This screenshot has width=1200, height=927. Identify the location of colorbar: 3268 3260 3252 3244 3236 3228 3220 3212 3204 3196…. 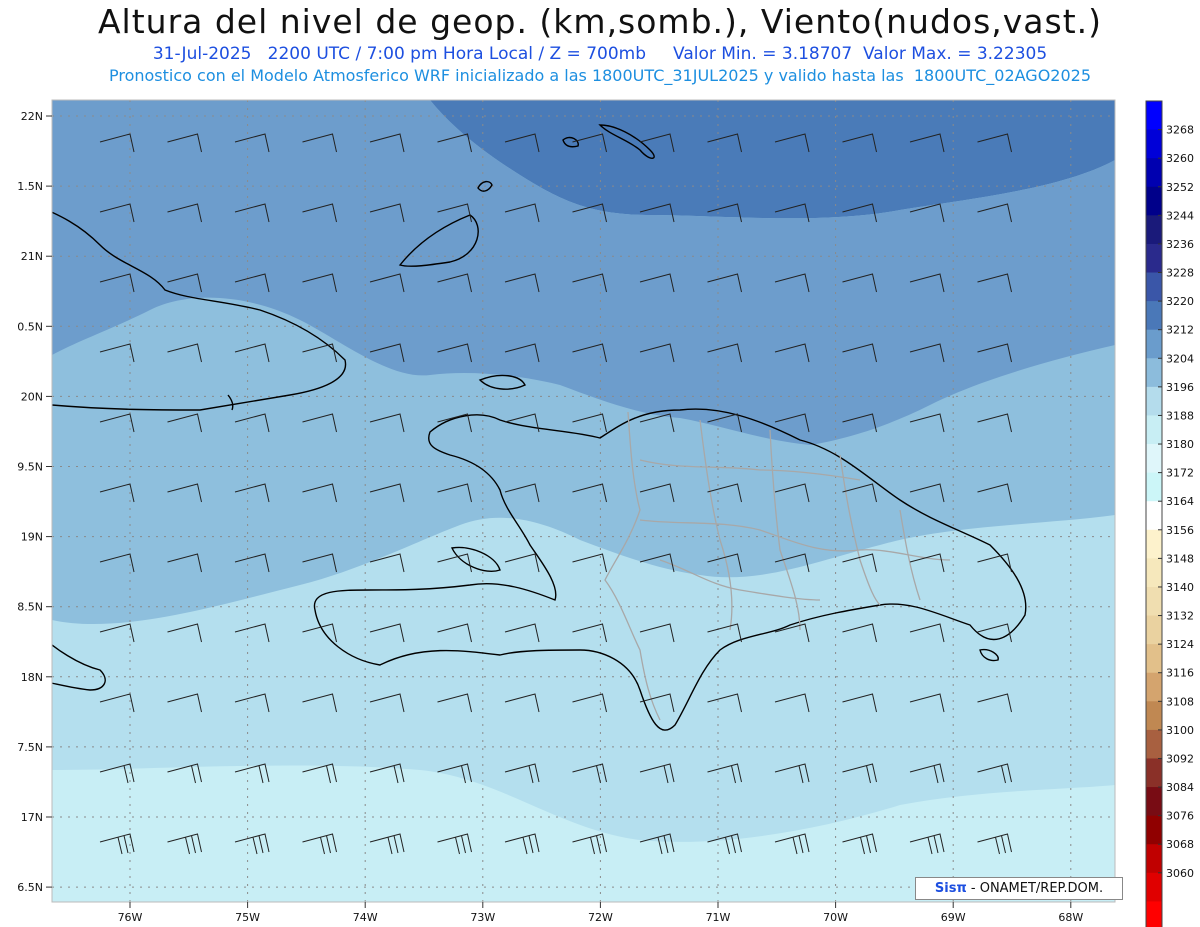
(1169, 513).